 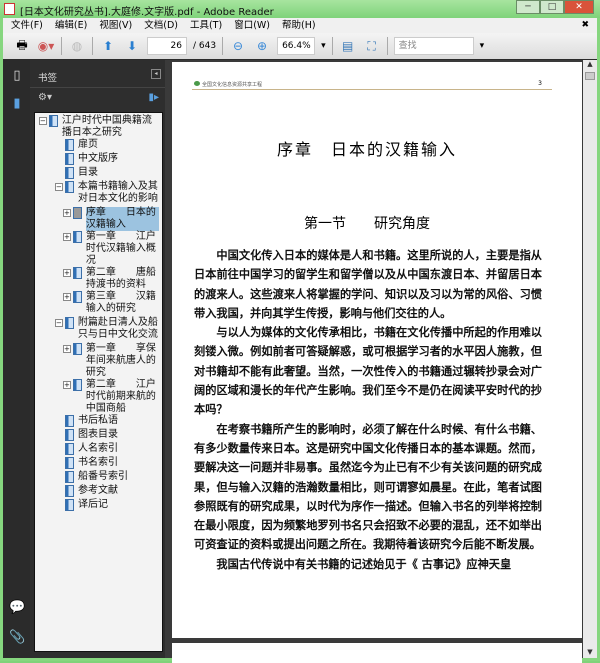 I want to click on page-number-input: 26, so click(x=167, y=46).